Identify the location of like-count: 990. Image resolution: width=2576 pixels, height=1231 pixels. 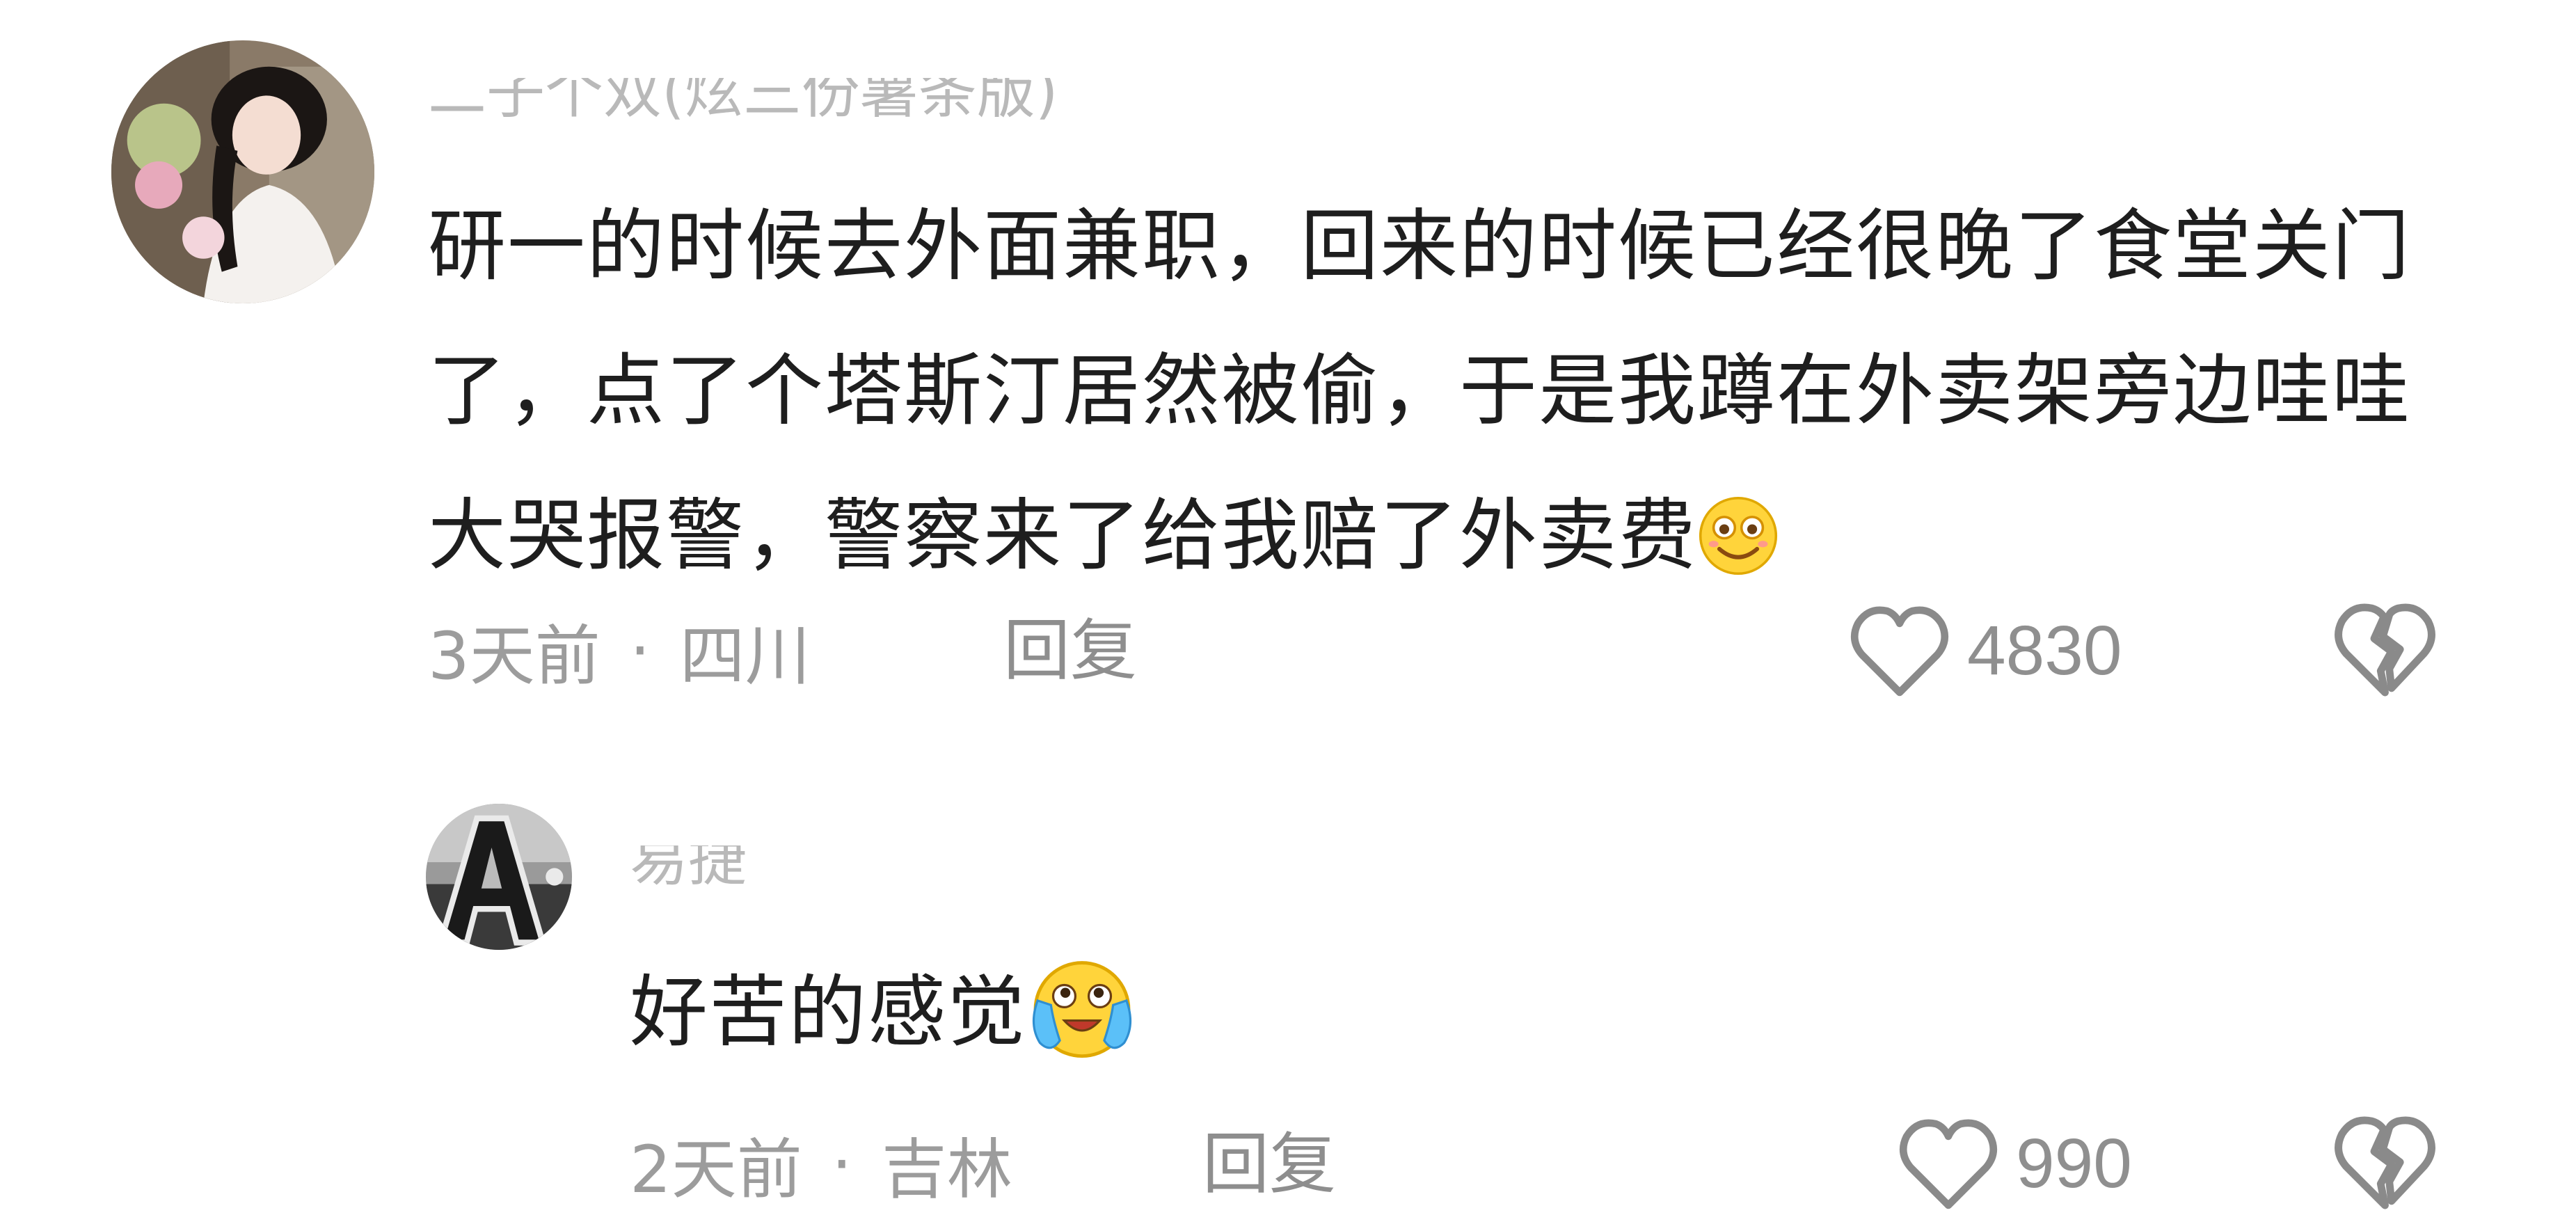
(2074, 1163).